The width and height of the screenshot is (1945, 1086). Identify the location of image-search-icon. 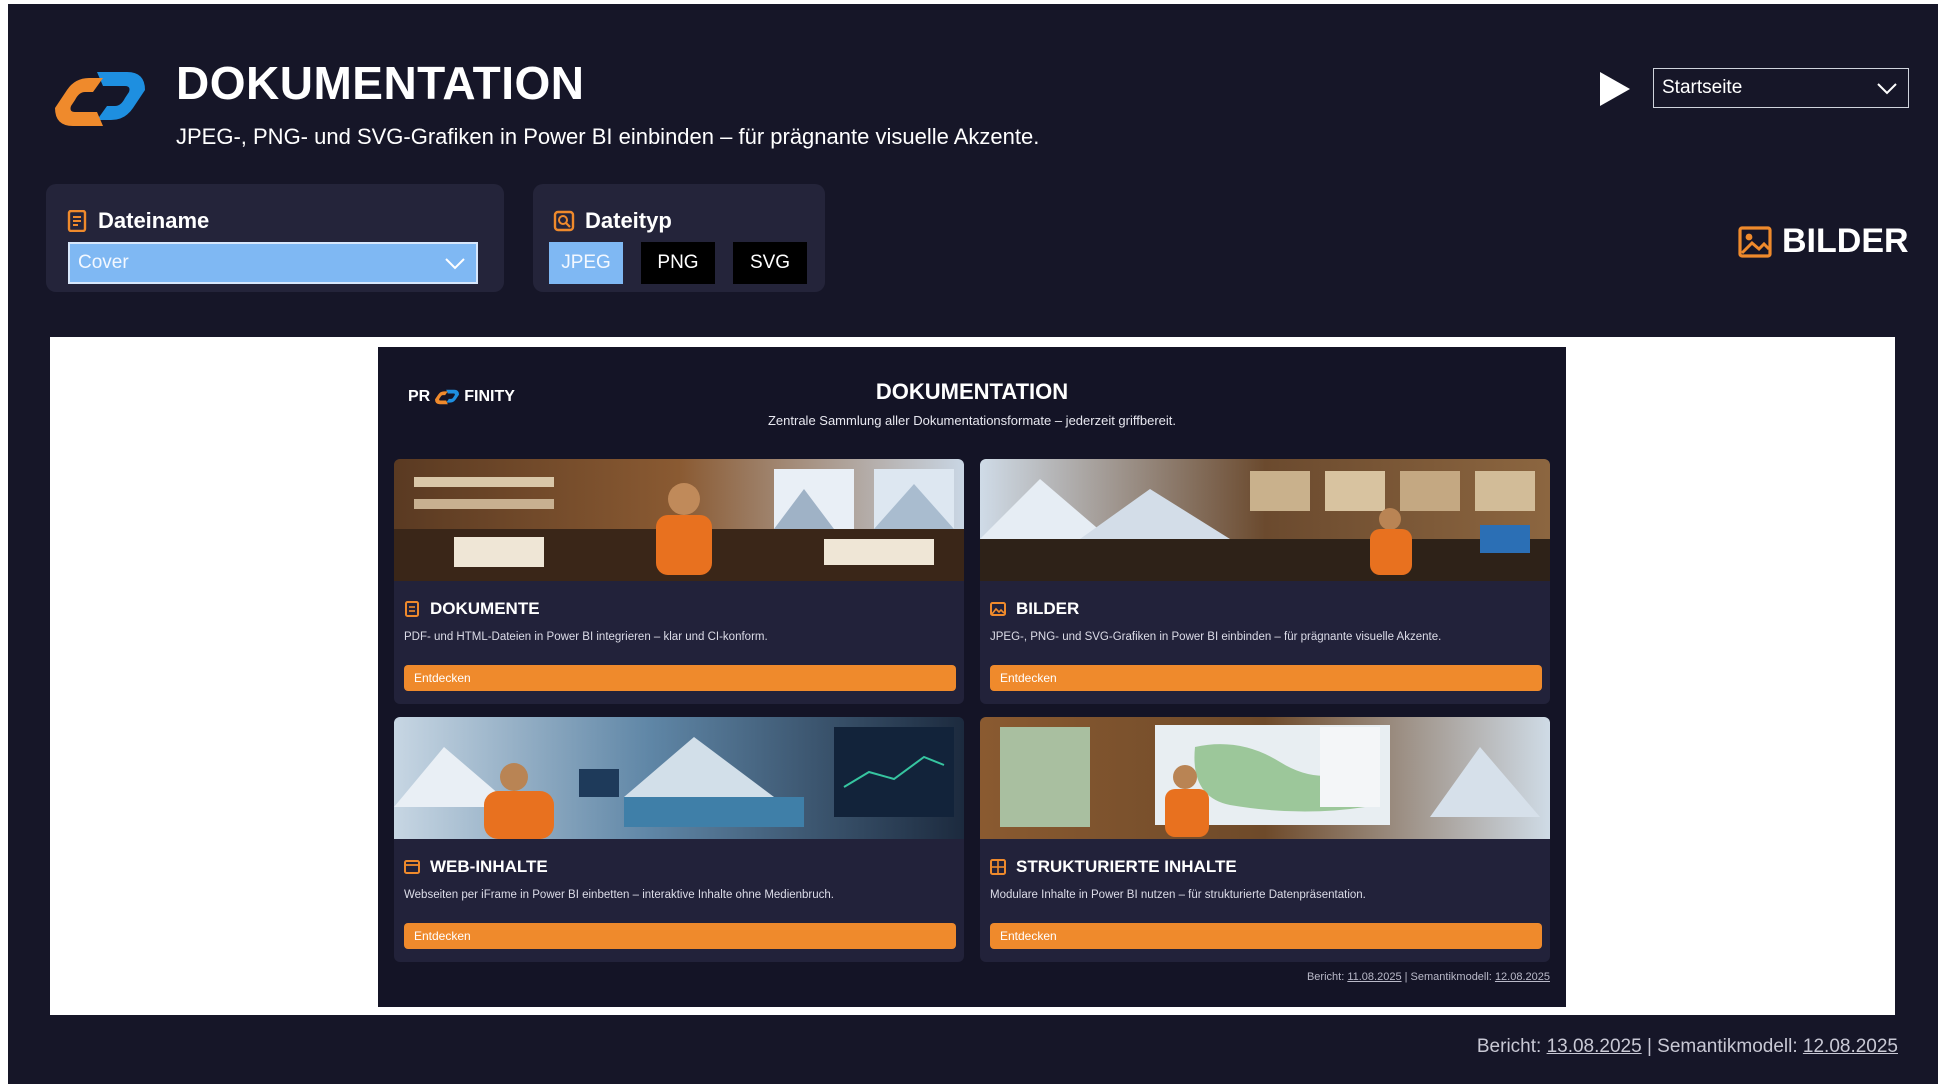
(564, 221).